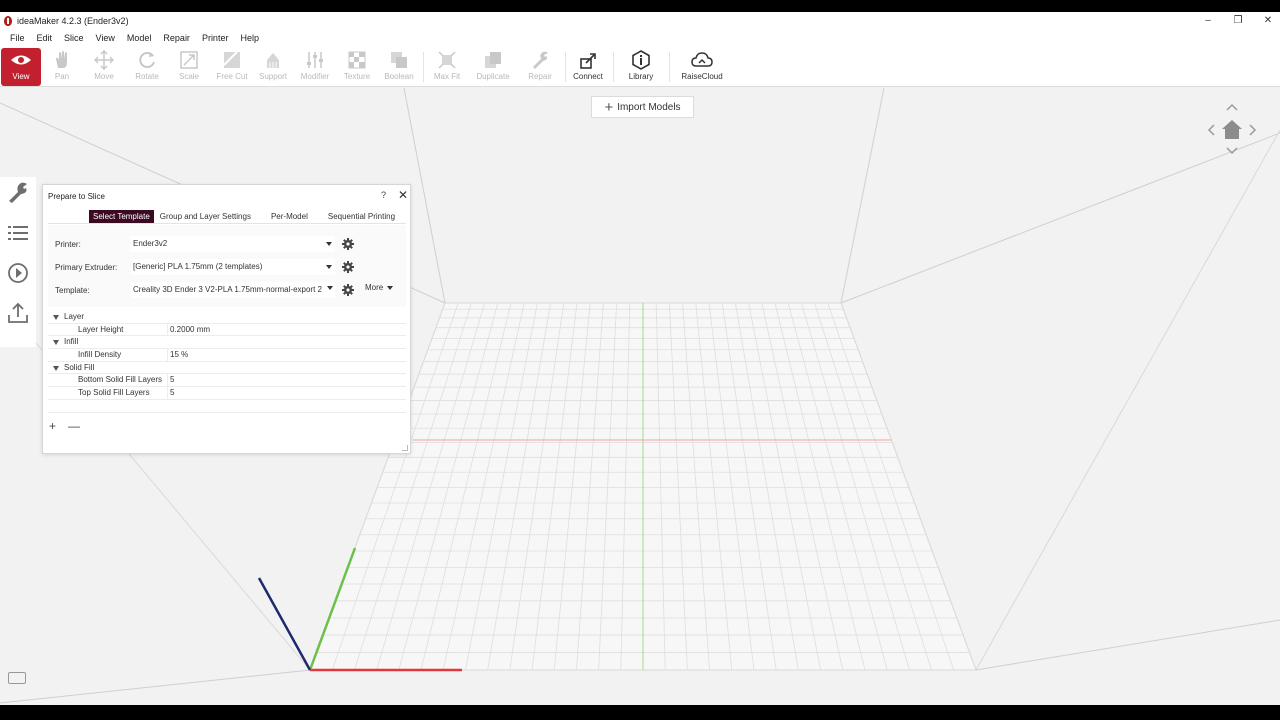 The height and width of the screenshot is (720, 1280). What do you see at coordinates (62, 60) in the screenshot?
I see `hand-icon` at bounding box center [62, 60].